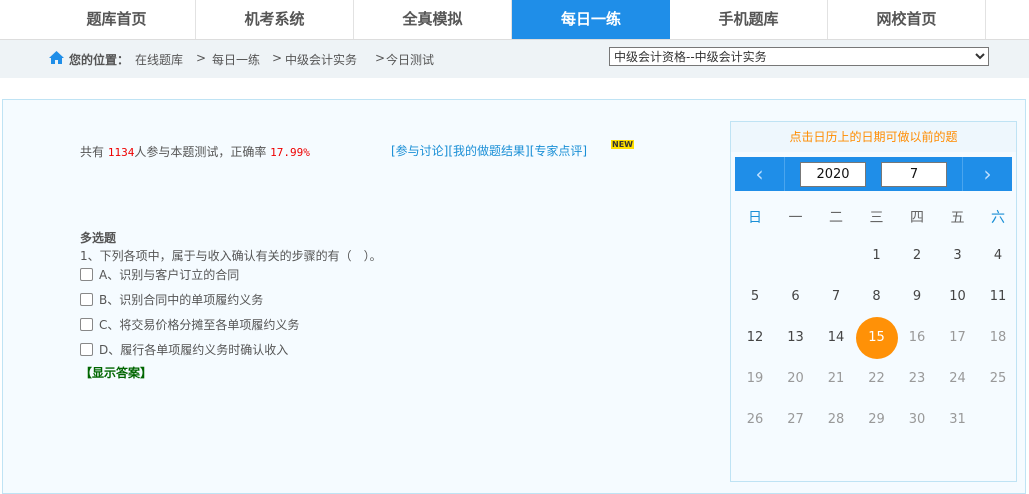 This screenshot has width=1029, height=494. Describe the element at coordinates (231, 256) in the screenshot. I see `question-text: 1、下列各项中，属于与收入确认有关的步骤的有（ ）。` at that location.